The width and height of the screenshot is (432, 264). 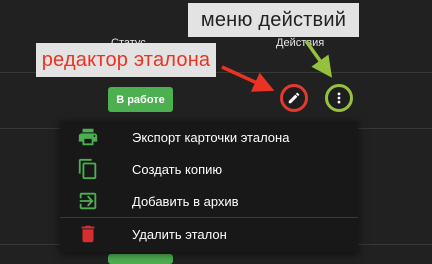 I want to click on menu-item-label: Создать копию, so click(x=177, y=169).